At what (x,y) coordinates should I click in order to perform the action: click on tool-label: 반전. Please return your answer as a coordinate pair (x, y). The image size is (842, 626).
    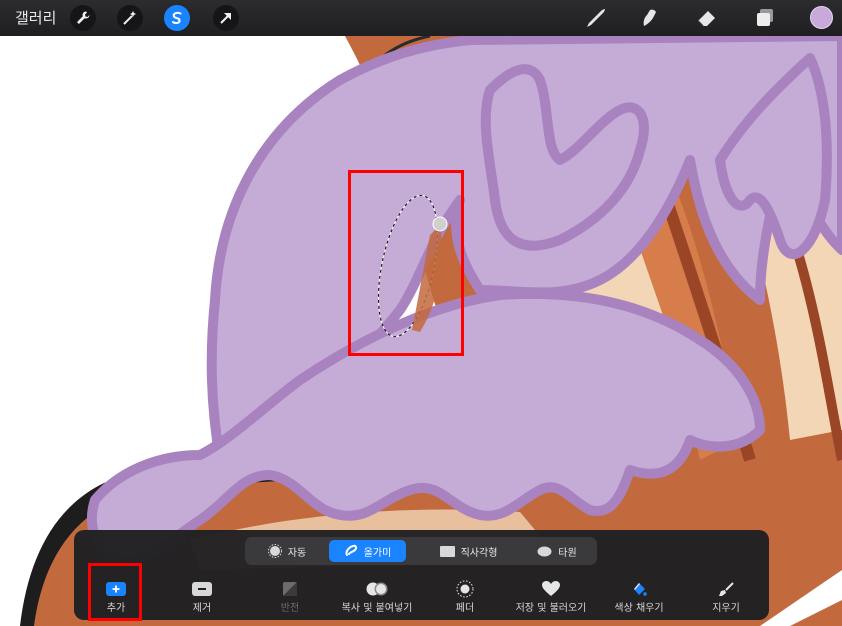
    Looking at the image, I should click on (290, 608).